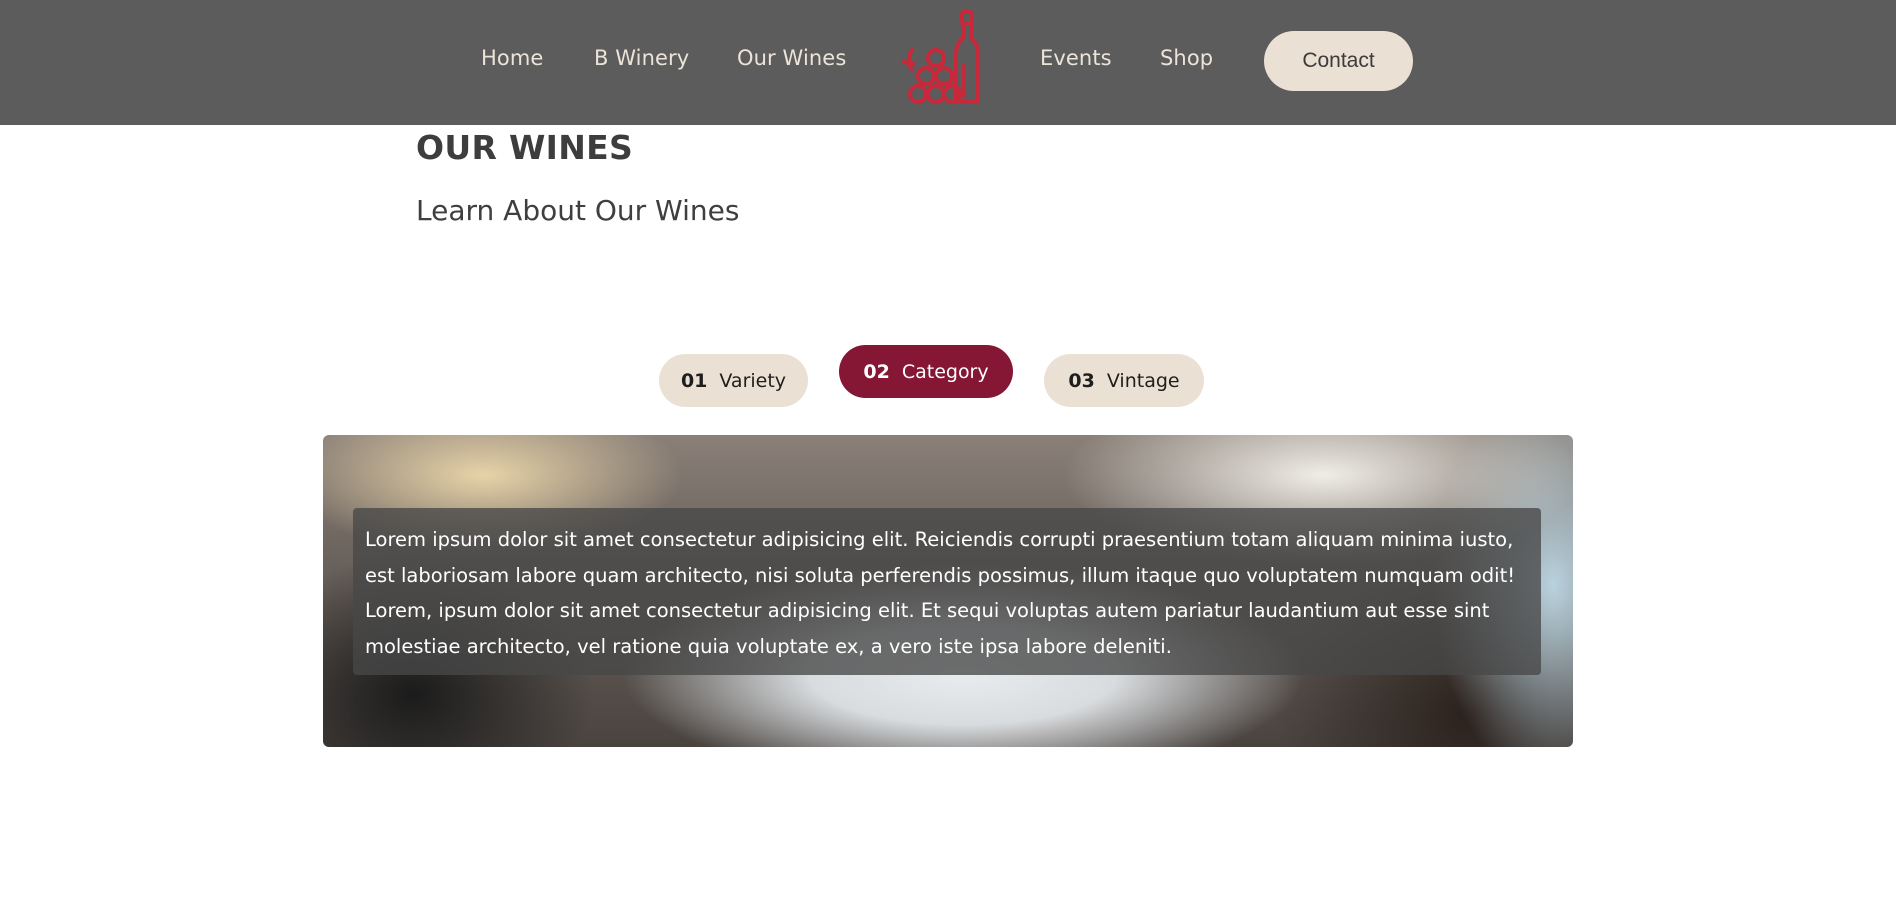  Describe the element at coordinates (876, 371) in the screenshot. I see `tab-number: 02` at that location.